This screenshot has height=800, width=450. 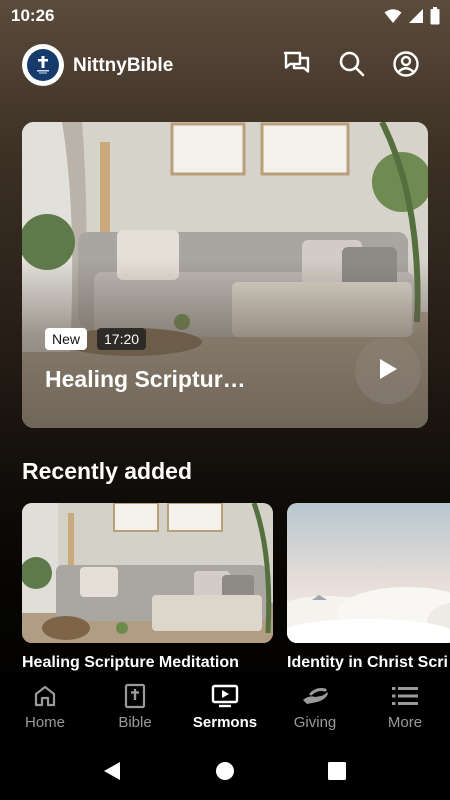 I want to click on nav-label: Home, so click(x=44, y=722).